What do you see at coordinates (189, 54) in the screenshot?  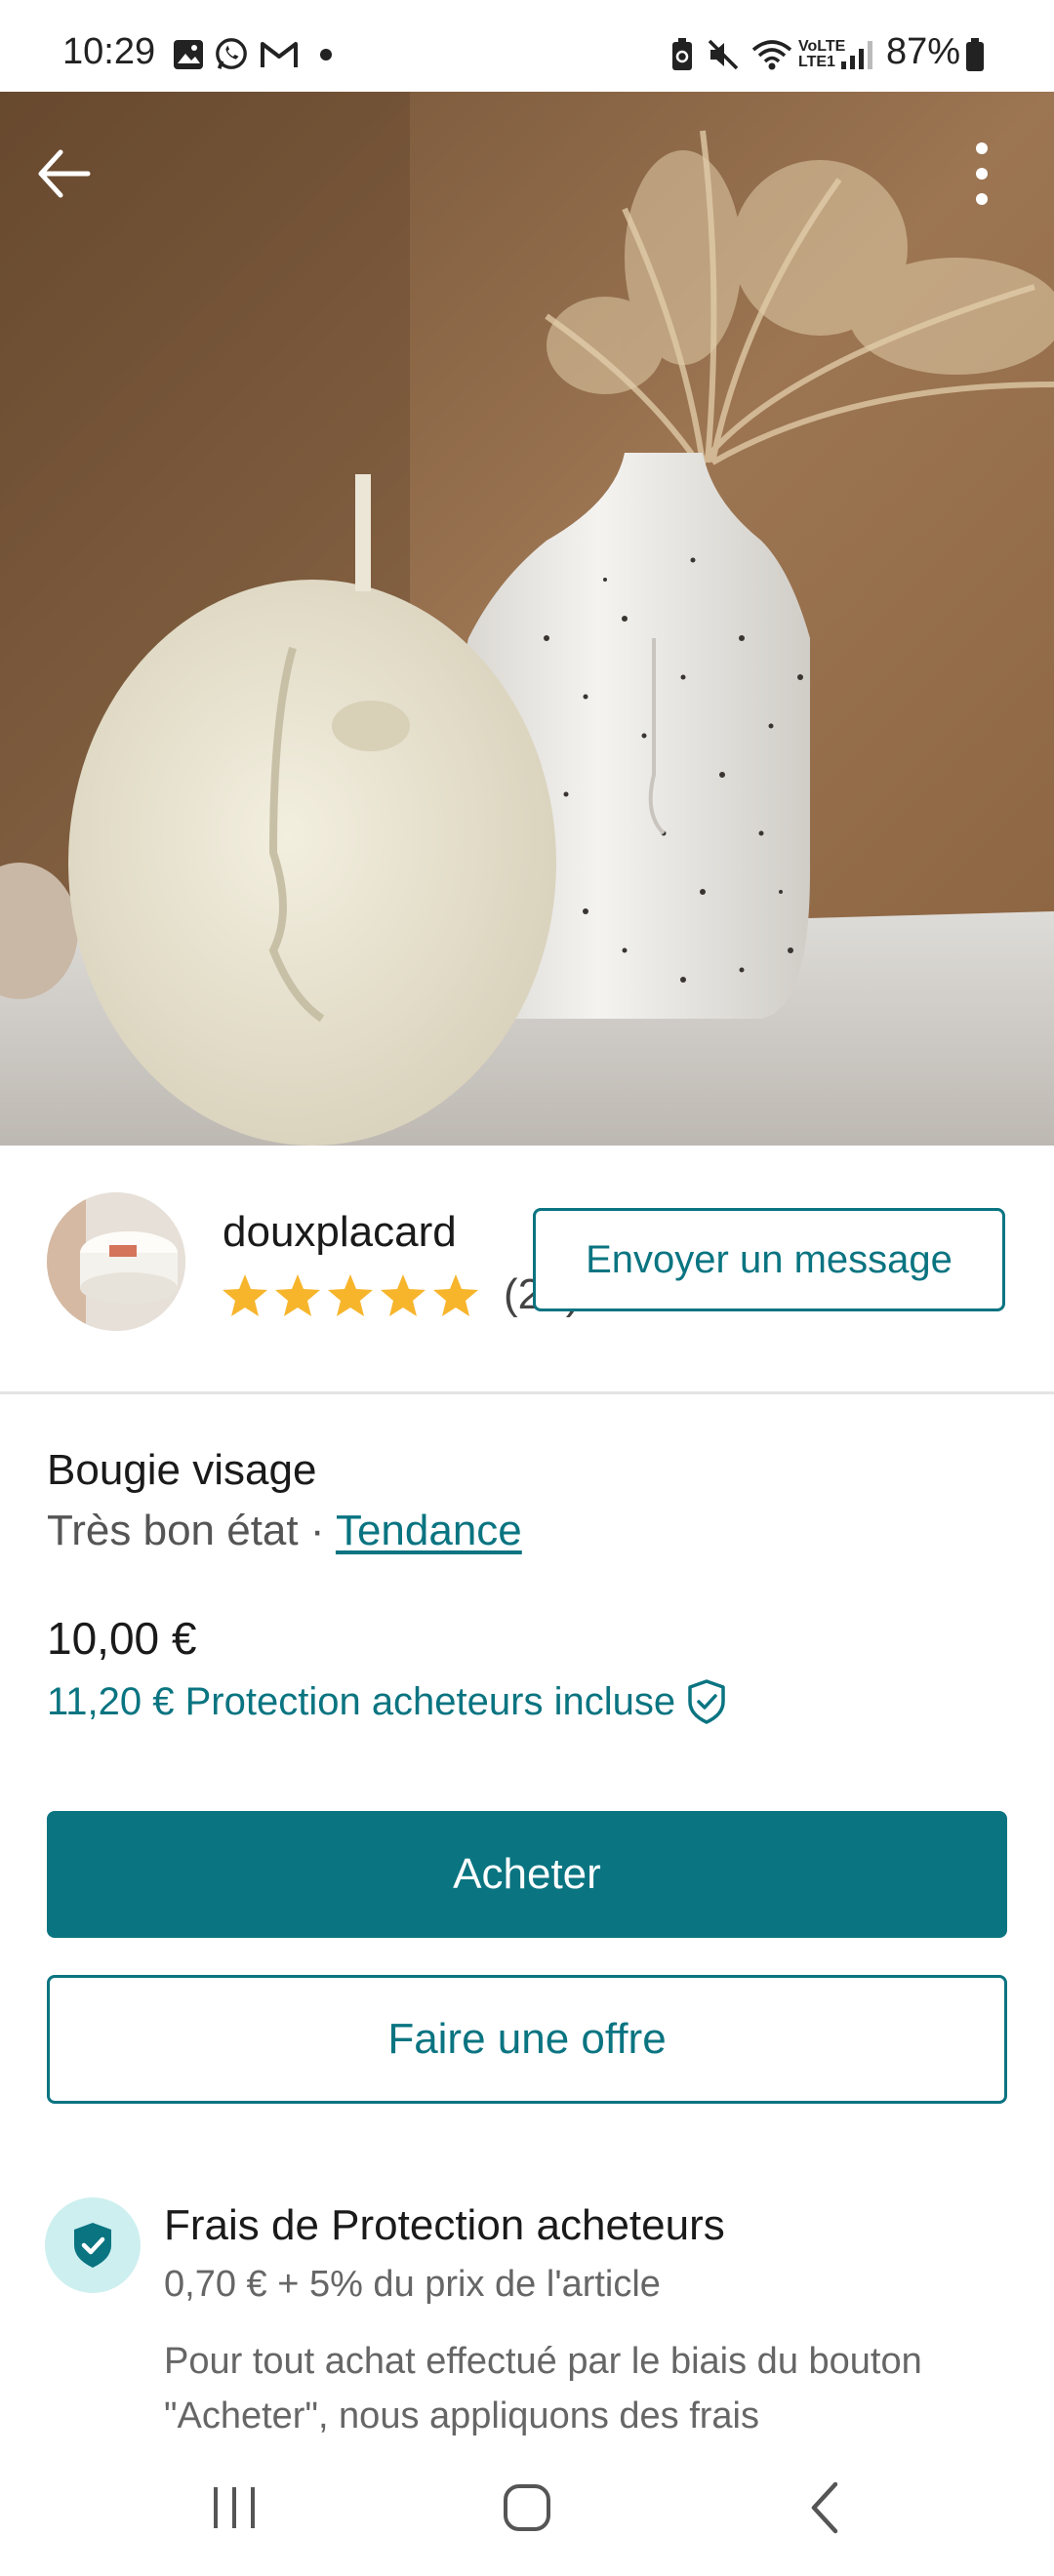 I see `gallery-icon` at bounding box center [189, 54].